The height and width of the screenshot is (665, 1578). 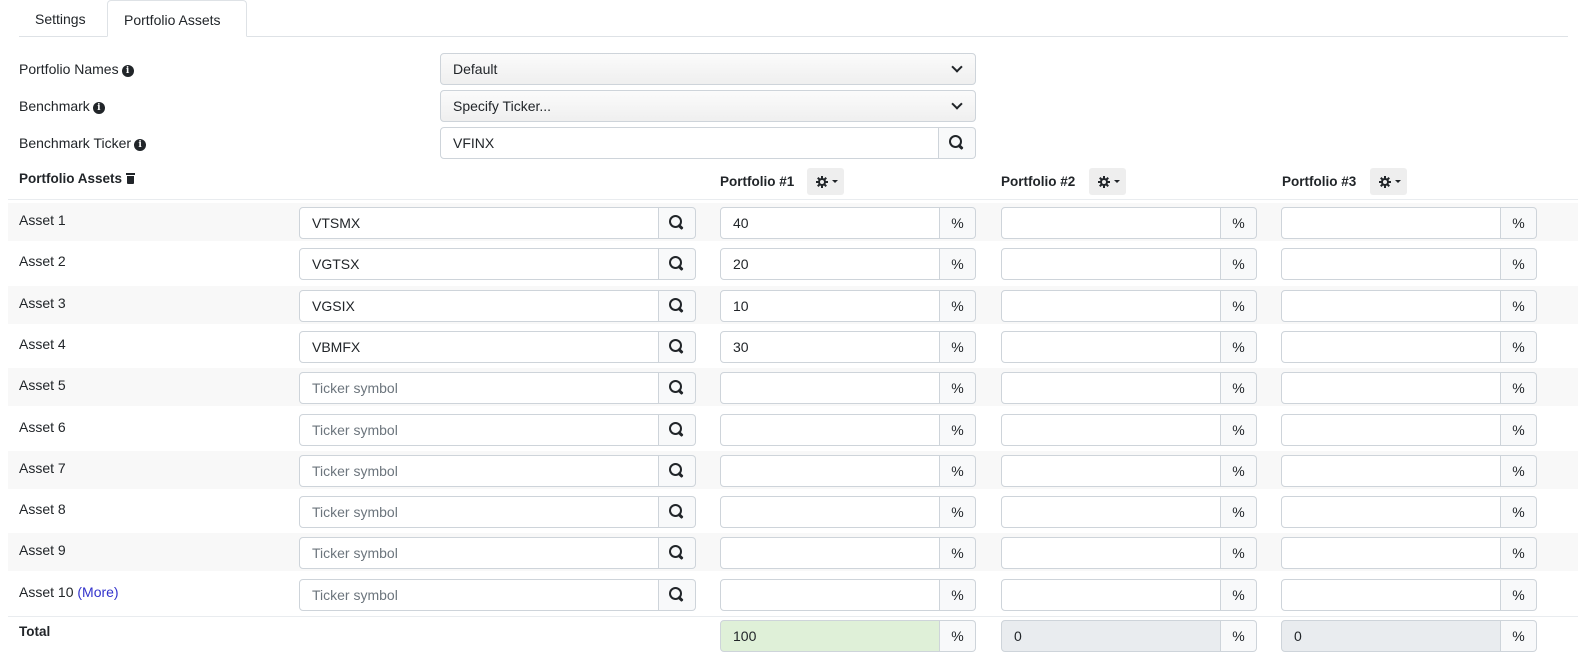 I want to click on benchmark-text: Benchmark, so click(x=54, y=106).